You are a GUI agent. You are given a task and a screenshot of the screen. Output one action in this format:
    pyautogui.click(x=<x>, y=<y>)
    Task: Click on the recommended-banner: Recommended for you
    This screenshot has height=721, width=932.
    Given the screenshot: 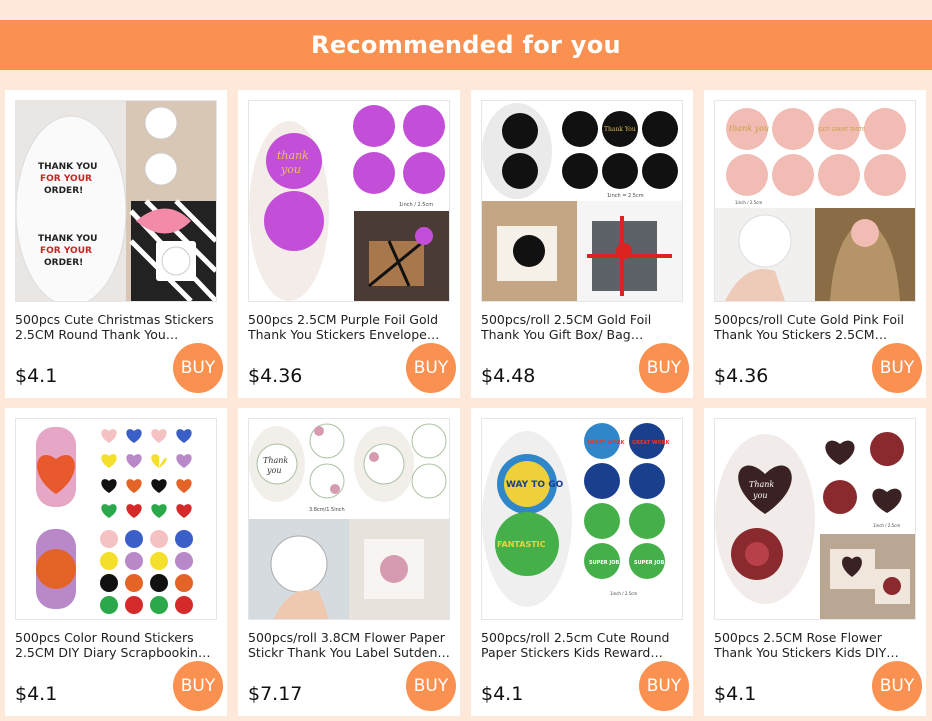 What is the action you would take?
    pyautogui.click(x=466, y=45)
    